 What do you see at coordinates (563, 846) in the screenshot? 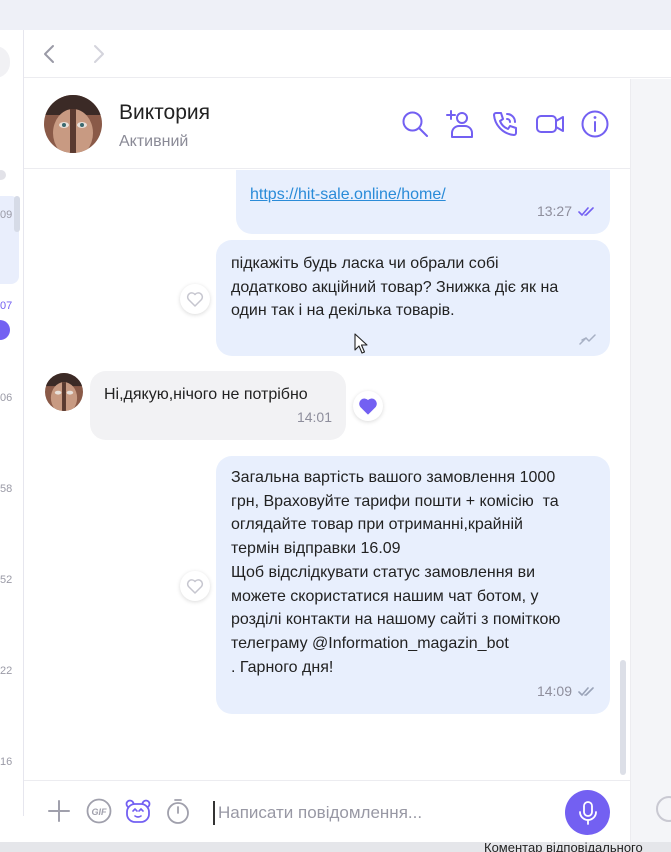
I see `responsible-comment-label: Коментар відповідального` at bounding box center [563, 846].